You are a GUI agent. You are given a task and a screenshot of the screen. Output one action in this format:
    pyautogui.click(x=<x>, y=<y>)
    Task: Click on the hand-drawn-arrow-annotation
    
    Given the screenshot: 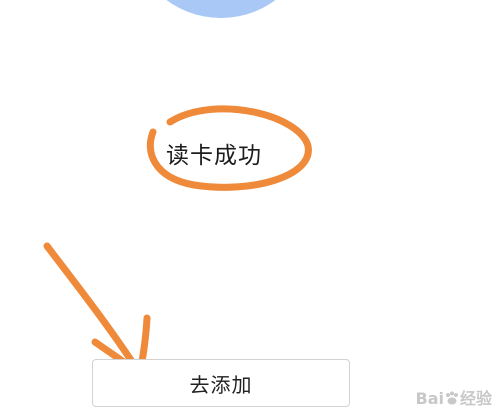 What is the action you would take?
    pyautogui.click(x=93, y=310)
    